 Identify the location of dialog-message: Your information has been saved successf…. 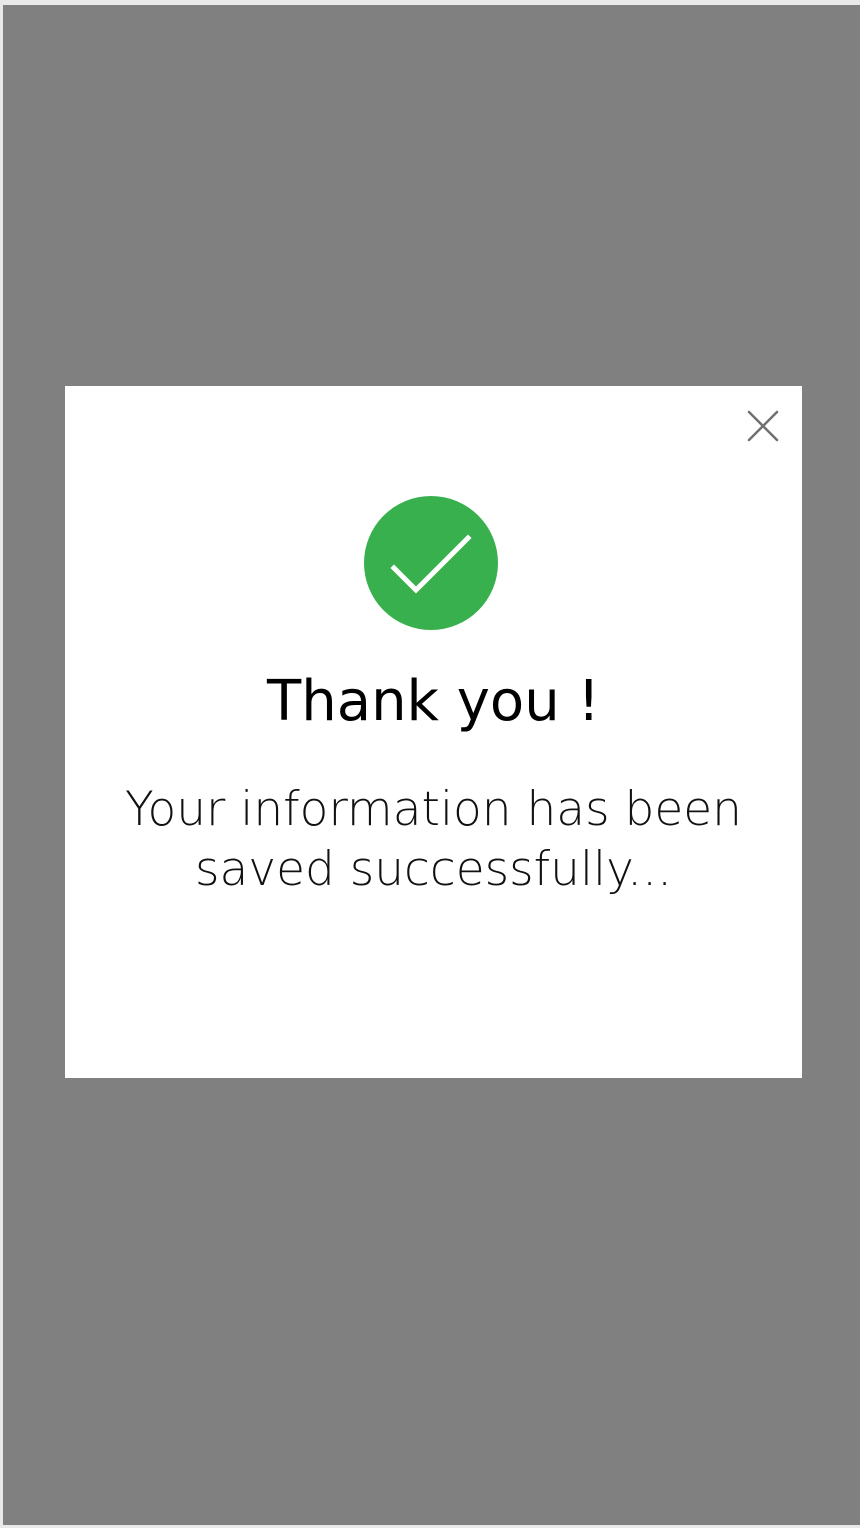
(433, 840).